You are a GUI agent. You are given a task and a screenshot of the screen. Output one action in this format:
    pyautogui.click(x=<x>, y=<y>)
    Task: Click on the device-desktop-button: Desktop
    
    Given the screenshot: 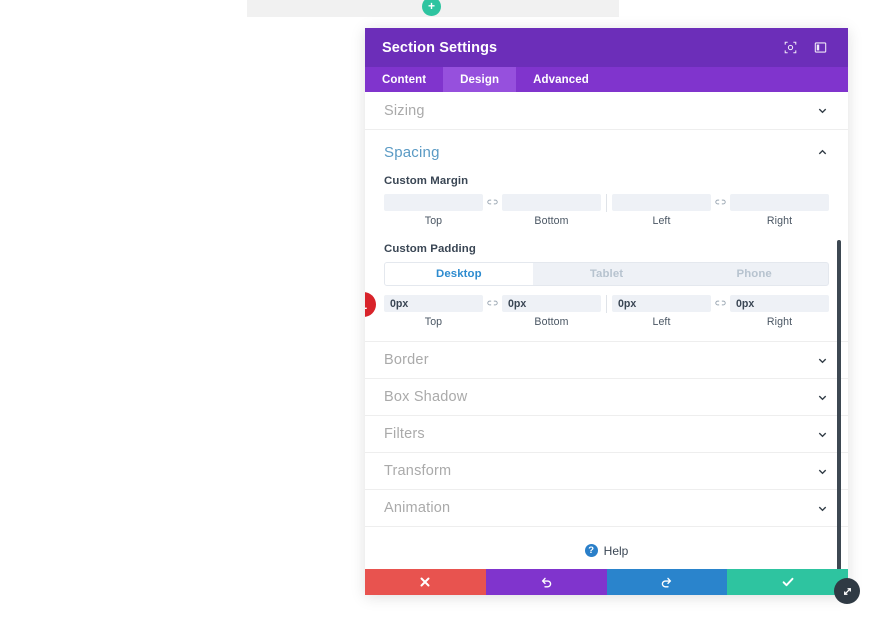 What is the action you would take?
    pyautogui.click(x=459, y=274)
    